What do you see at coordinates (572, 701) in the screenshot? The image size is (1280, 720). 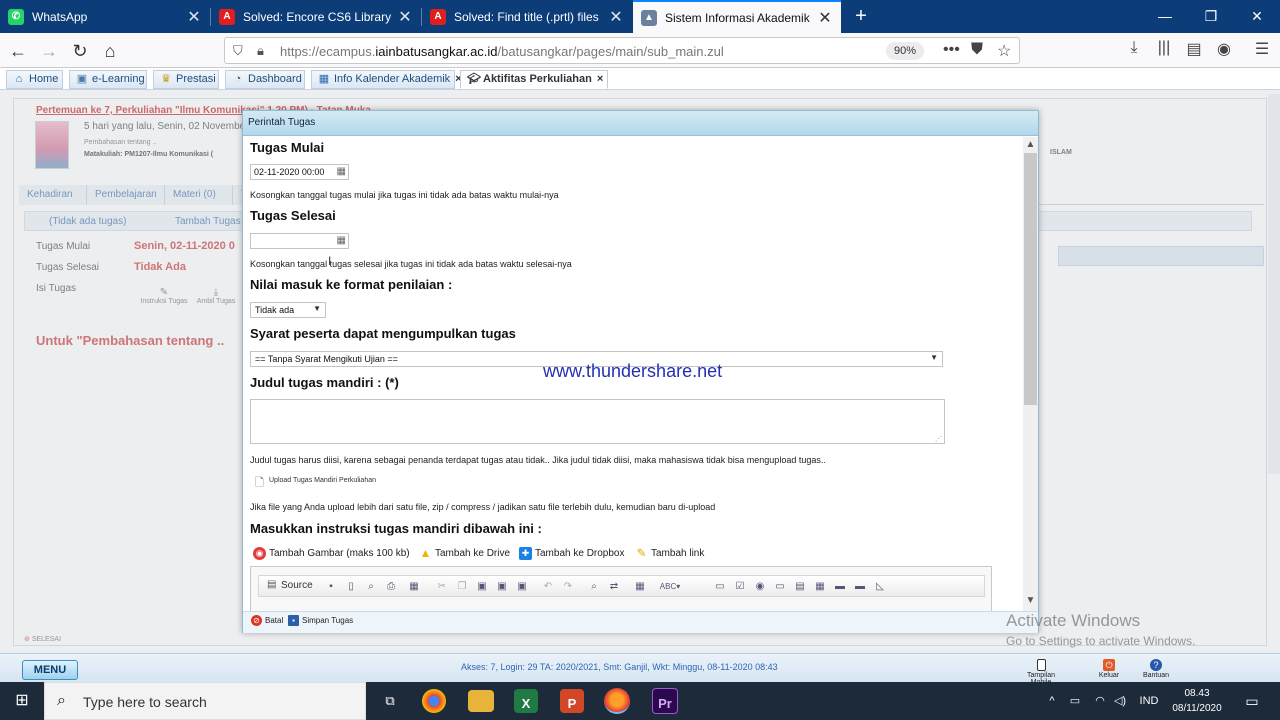 I see `powerpoint-icon: P` at bounding box center [572, 701].